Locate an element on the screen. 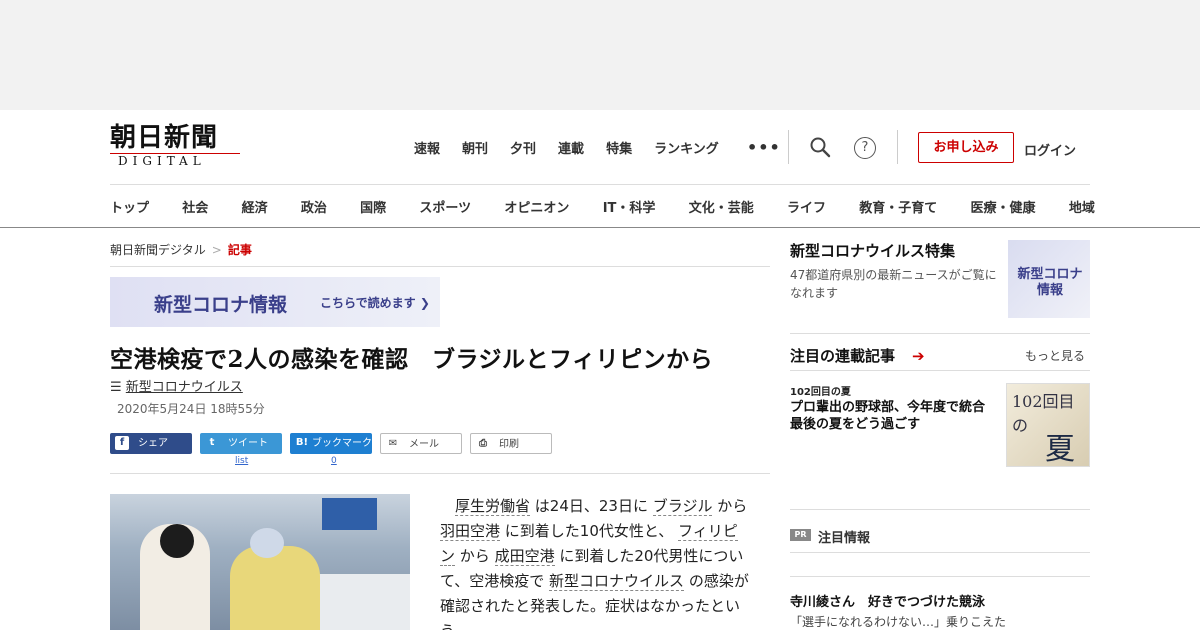 This screenshot has width=1200, height=630. mail-share-button: ✉ メール is located at coordinates (421, 443).